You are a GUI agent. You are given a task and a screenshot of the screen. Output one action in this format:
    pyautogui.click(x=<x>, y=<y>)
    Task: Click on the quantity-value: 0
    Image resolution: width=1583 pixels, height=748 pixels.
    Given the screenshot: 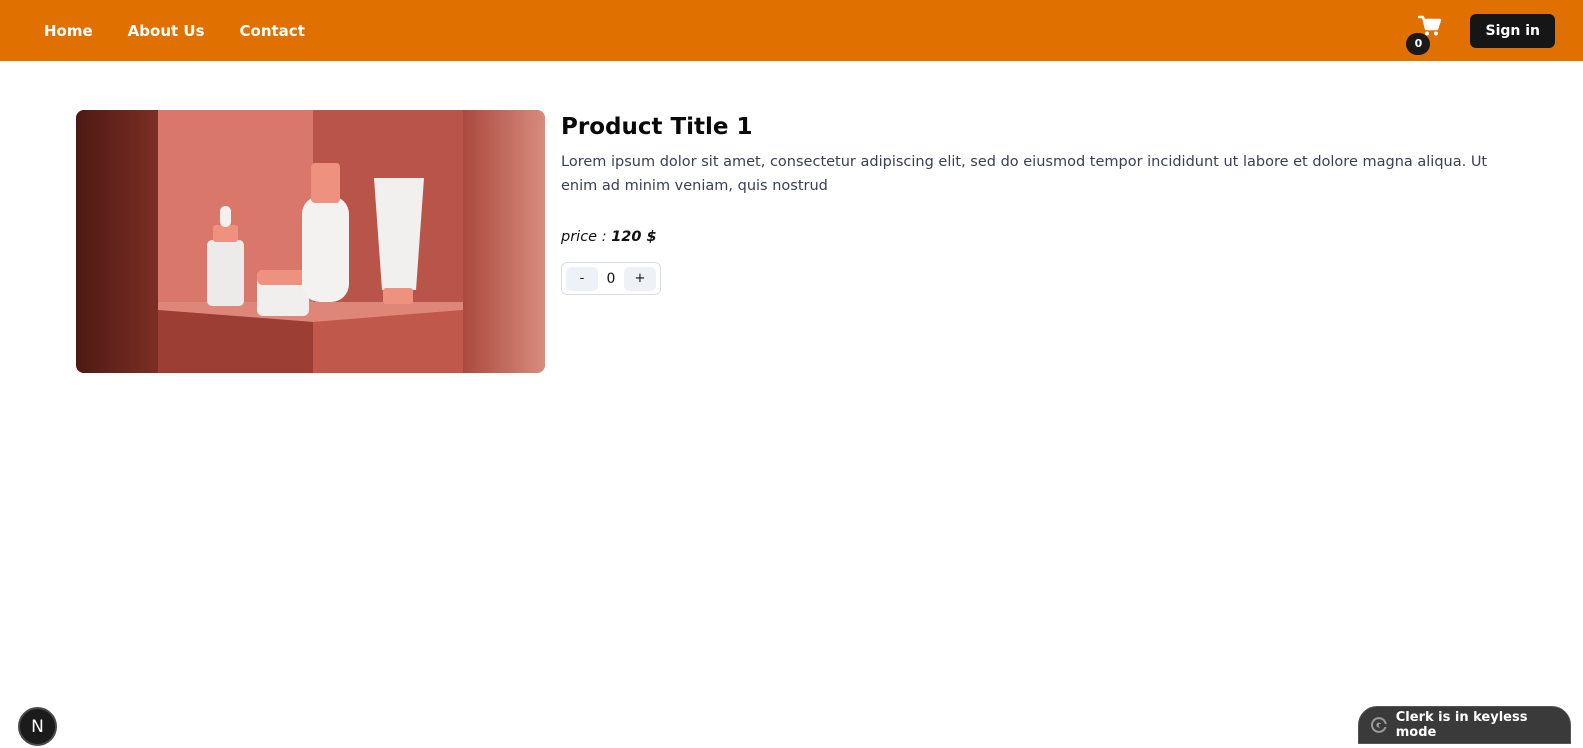 What is the action you would take?
    pyautogui.click(x=611, y=278)
    